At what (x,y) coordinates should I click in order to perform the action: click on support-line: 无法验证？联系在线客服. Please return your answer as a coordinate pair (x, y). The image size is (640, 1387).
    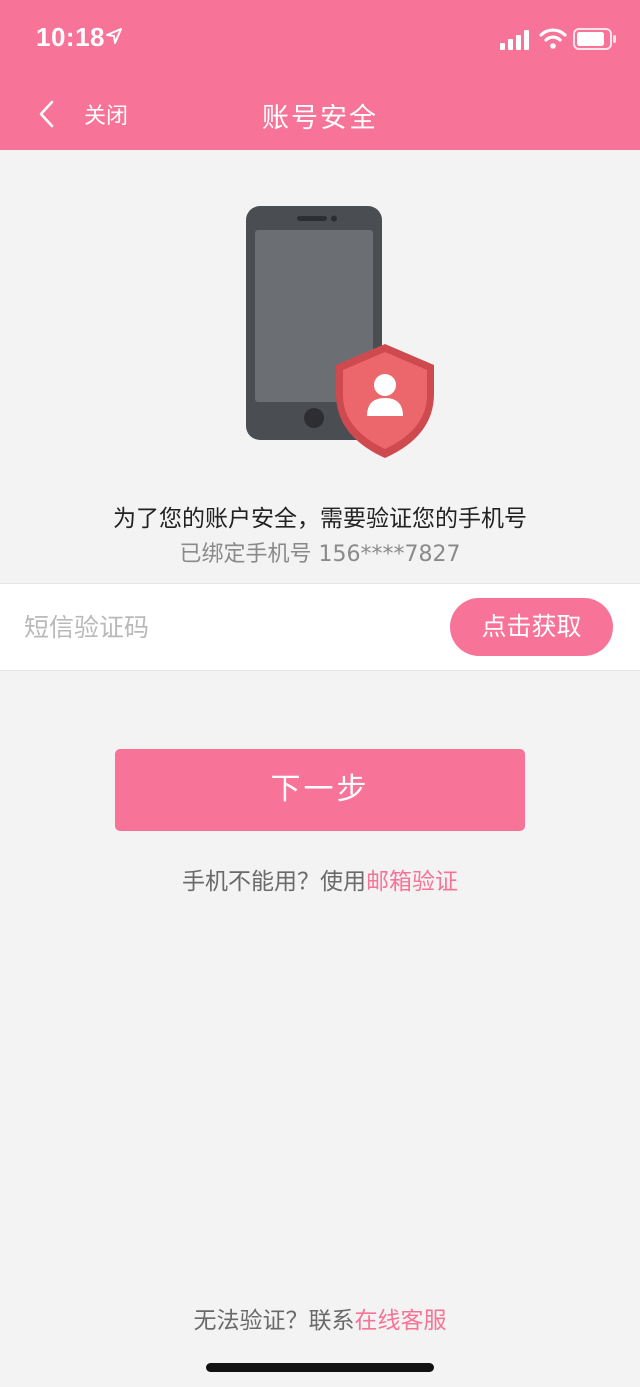
    Looking at the image, I should click on (320, 1318).